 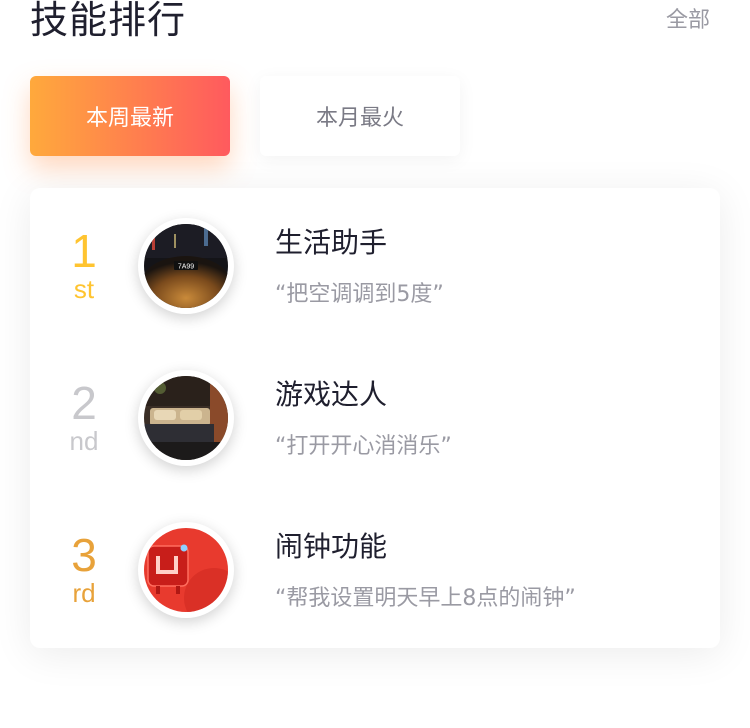 I want to click on skill-name: 闹钟功能, so click(x=331, y=546).